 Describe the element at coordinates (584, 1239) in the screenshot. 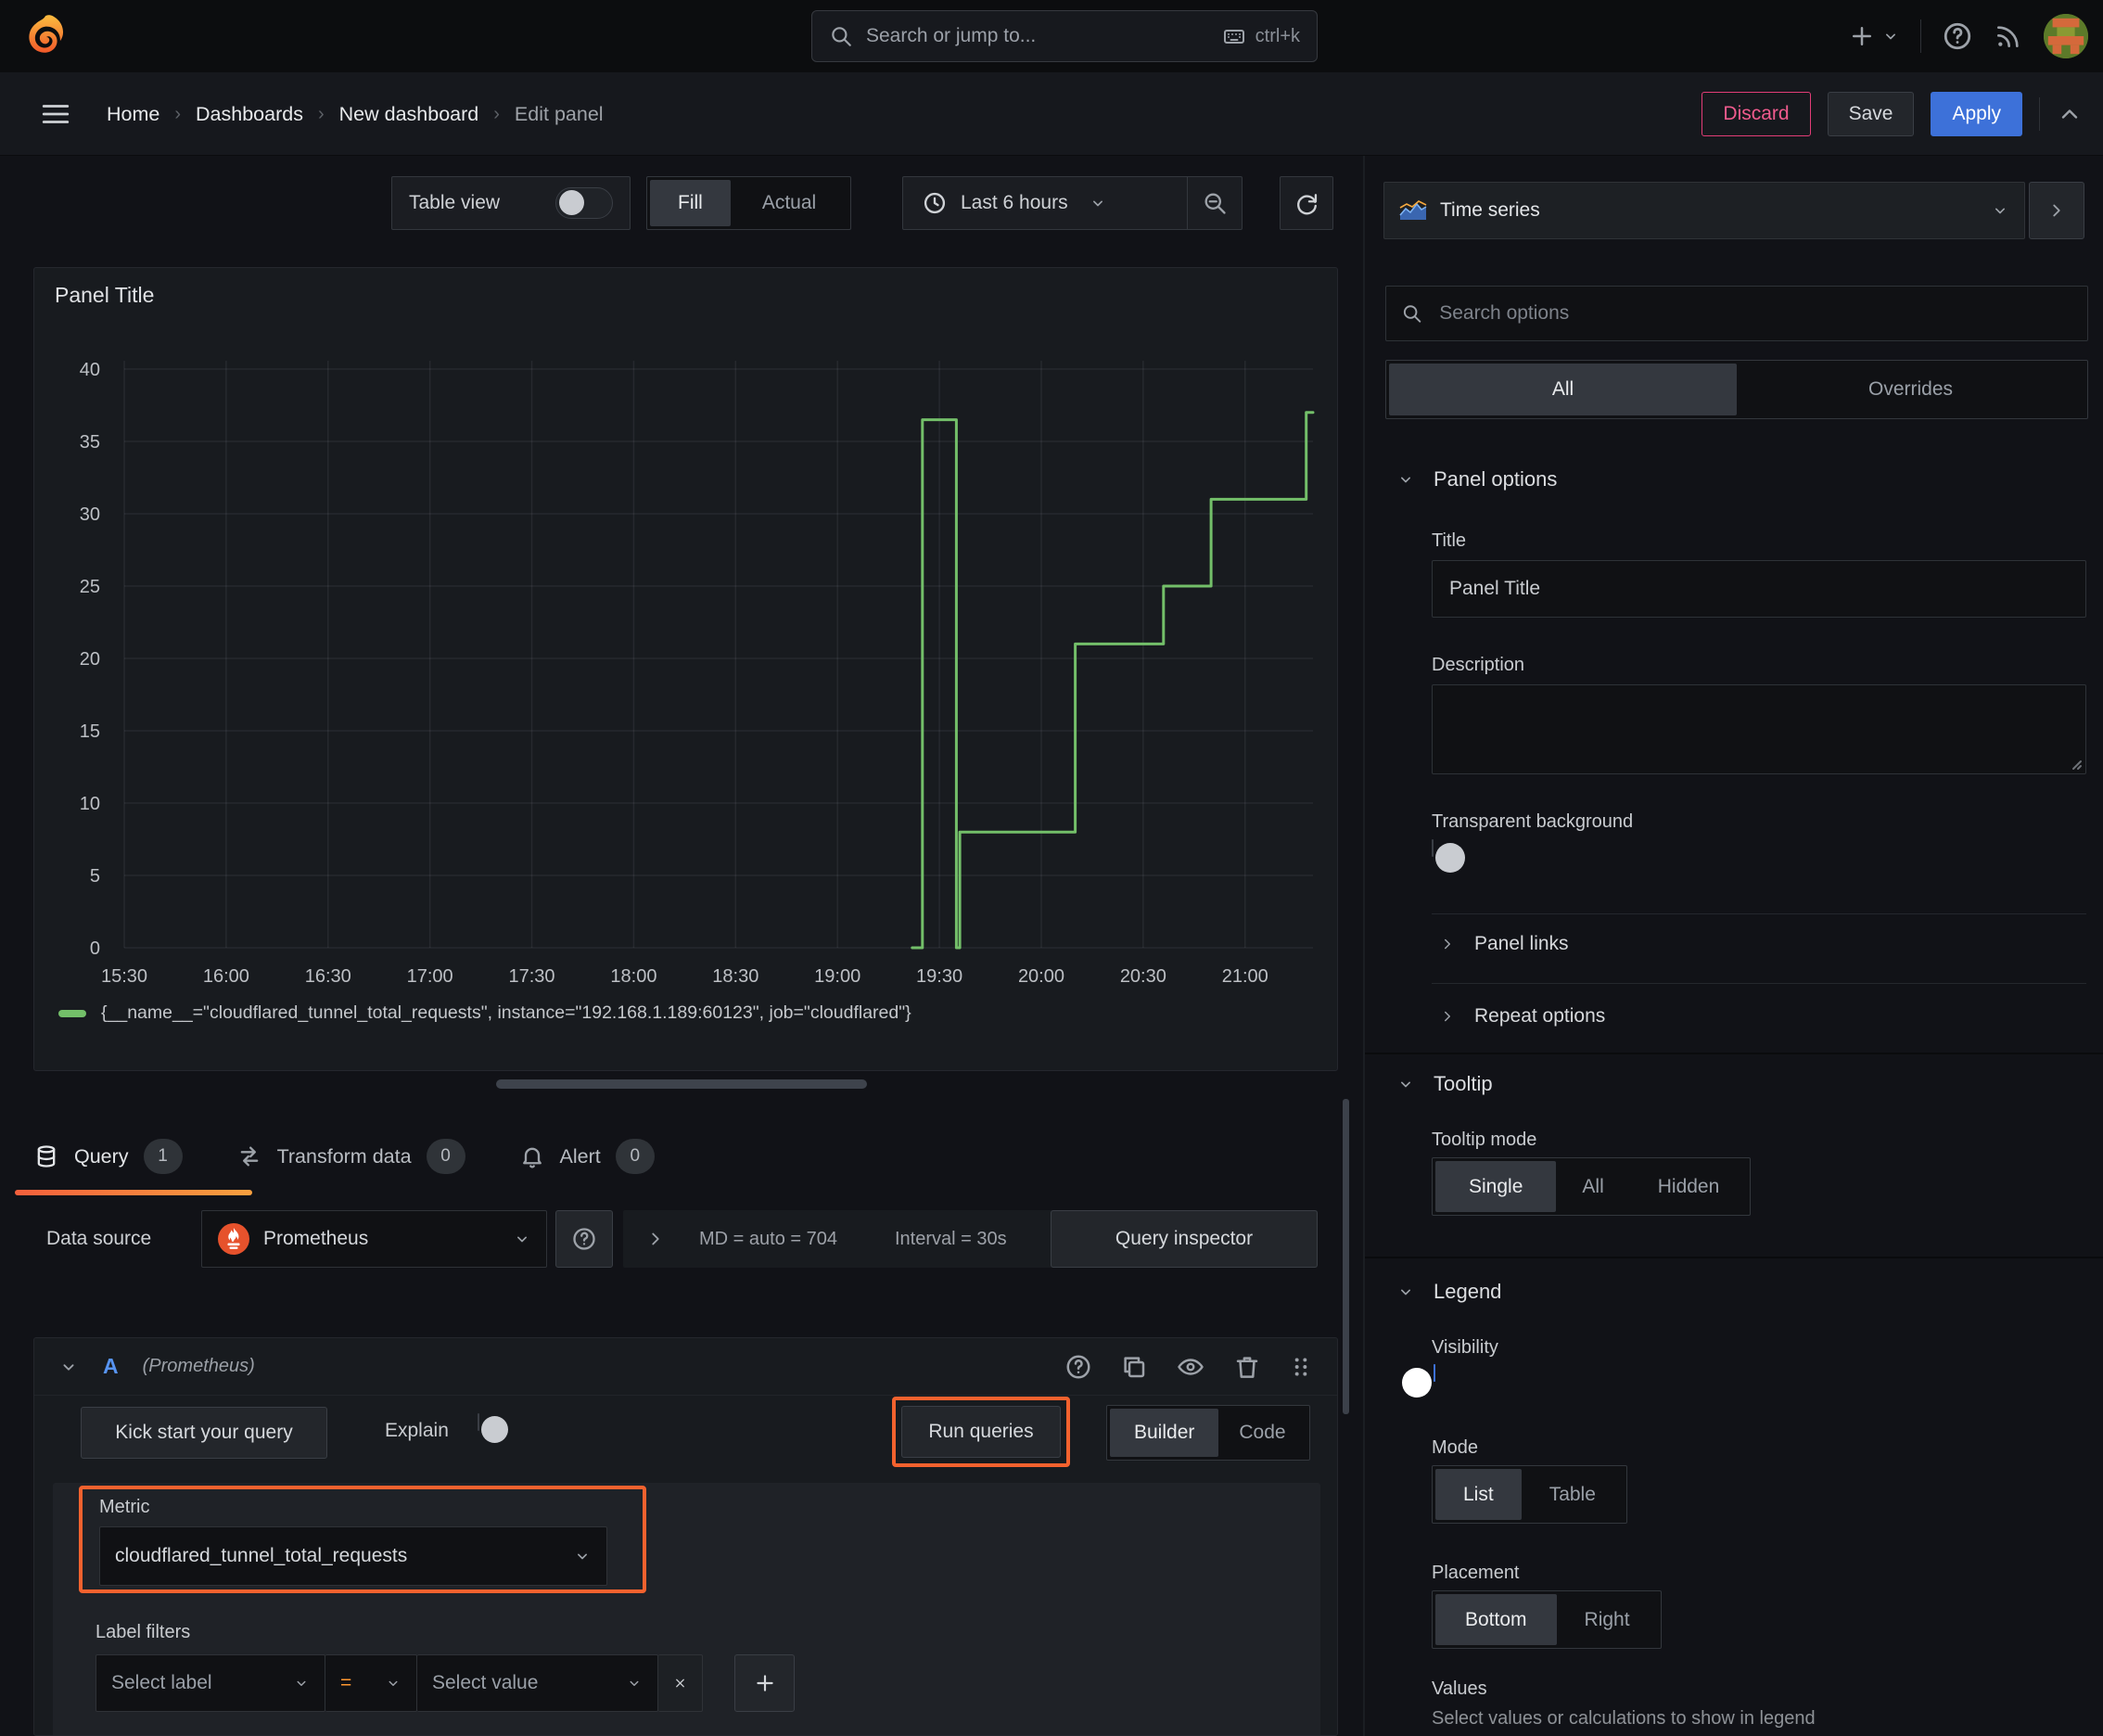

I see `datasource-help-button` at that location.